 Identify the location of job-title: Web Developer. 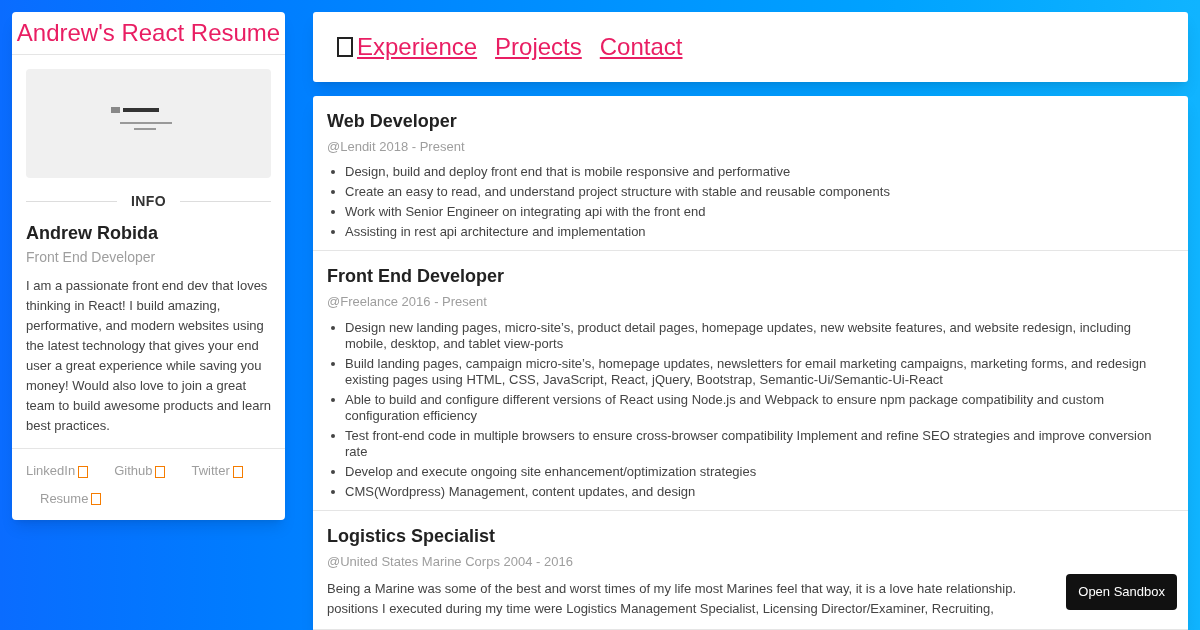
(392, 121).